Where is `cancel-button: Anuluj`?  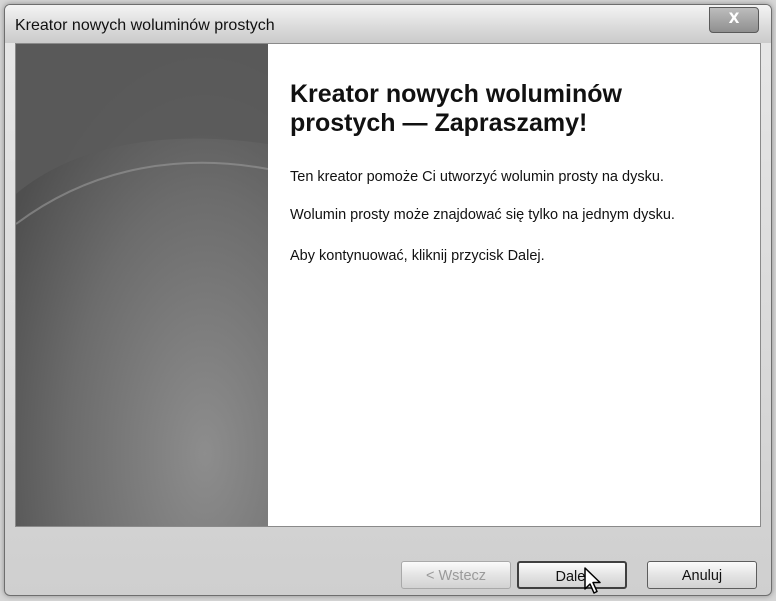
cancel-button: Anuluj is located at coordinates (702, 575).